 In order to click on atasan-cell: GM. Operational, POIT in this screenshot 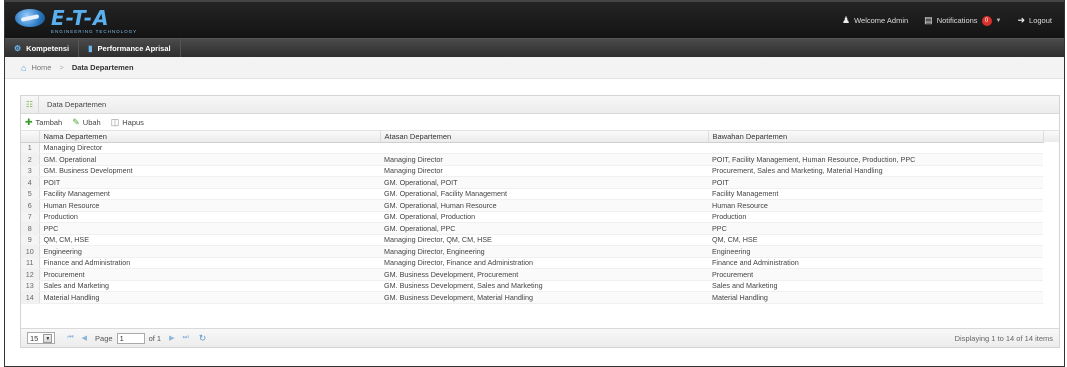, I will do `click(544, 182)`.